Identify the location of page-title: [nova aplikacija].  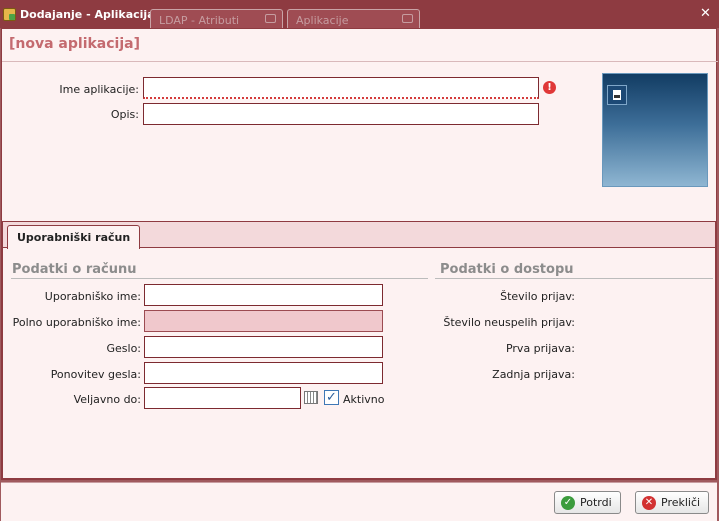
(74, 44).